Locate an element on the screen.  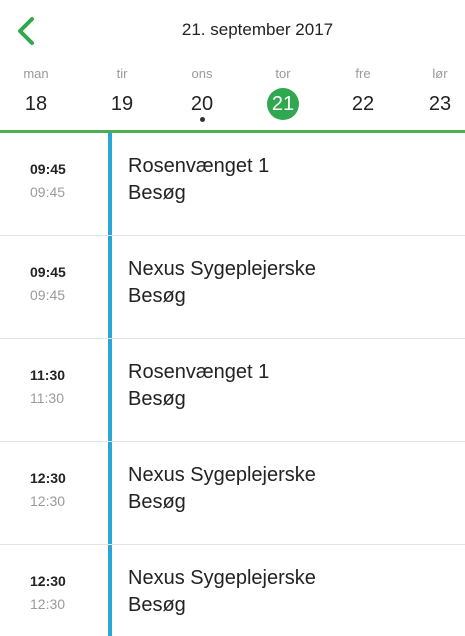
date-title: 21. september 2017 is located at coordinates (257, 29).